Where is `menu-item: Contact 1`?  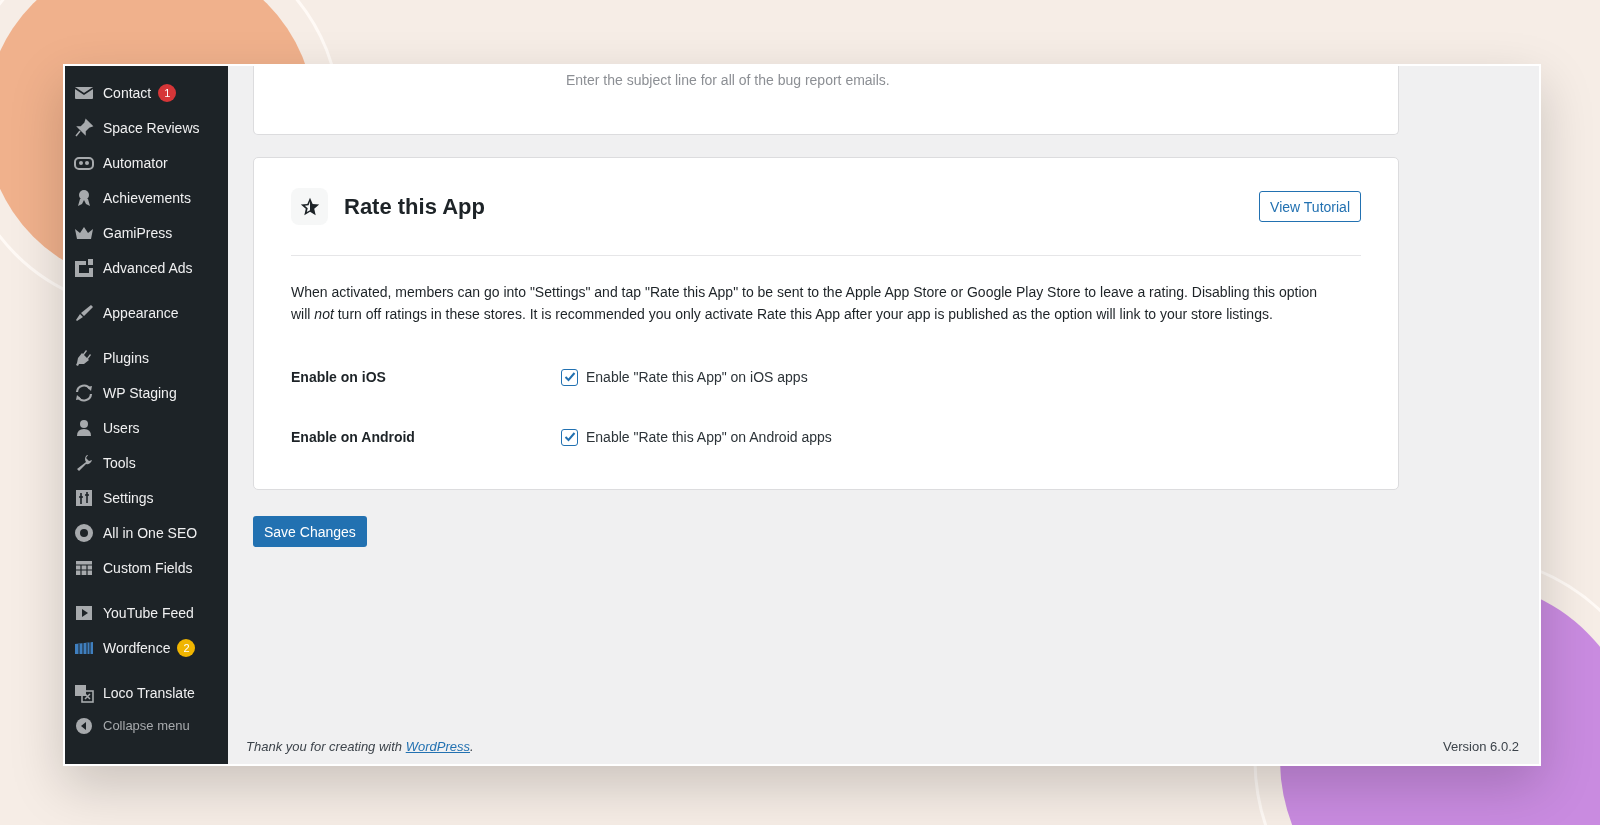
menu-item: Contact 1 is located at coordinates (146, 92).